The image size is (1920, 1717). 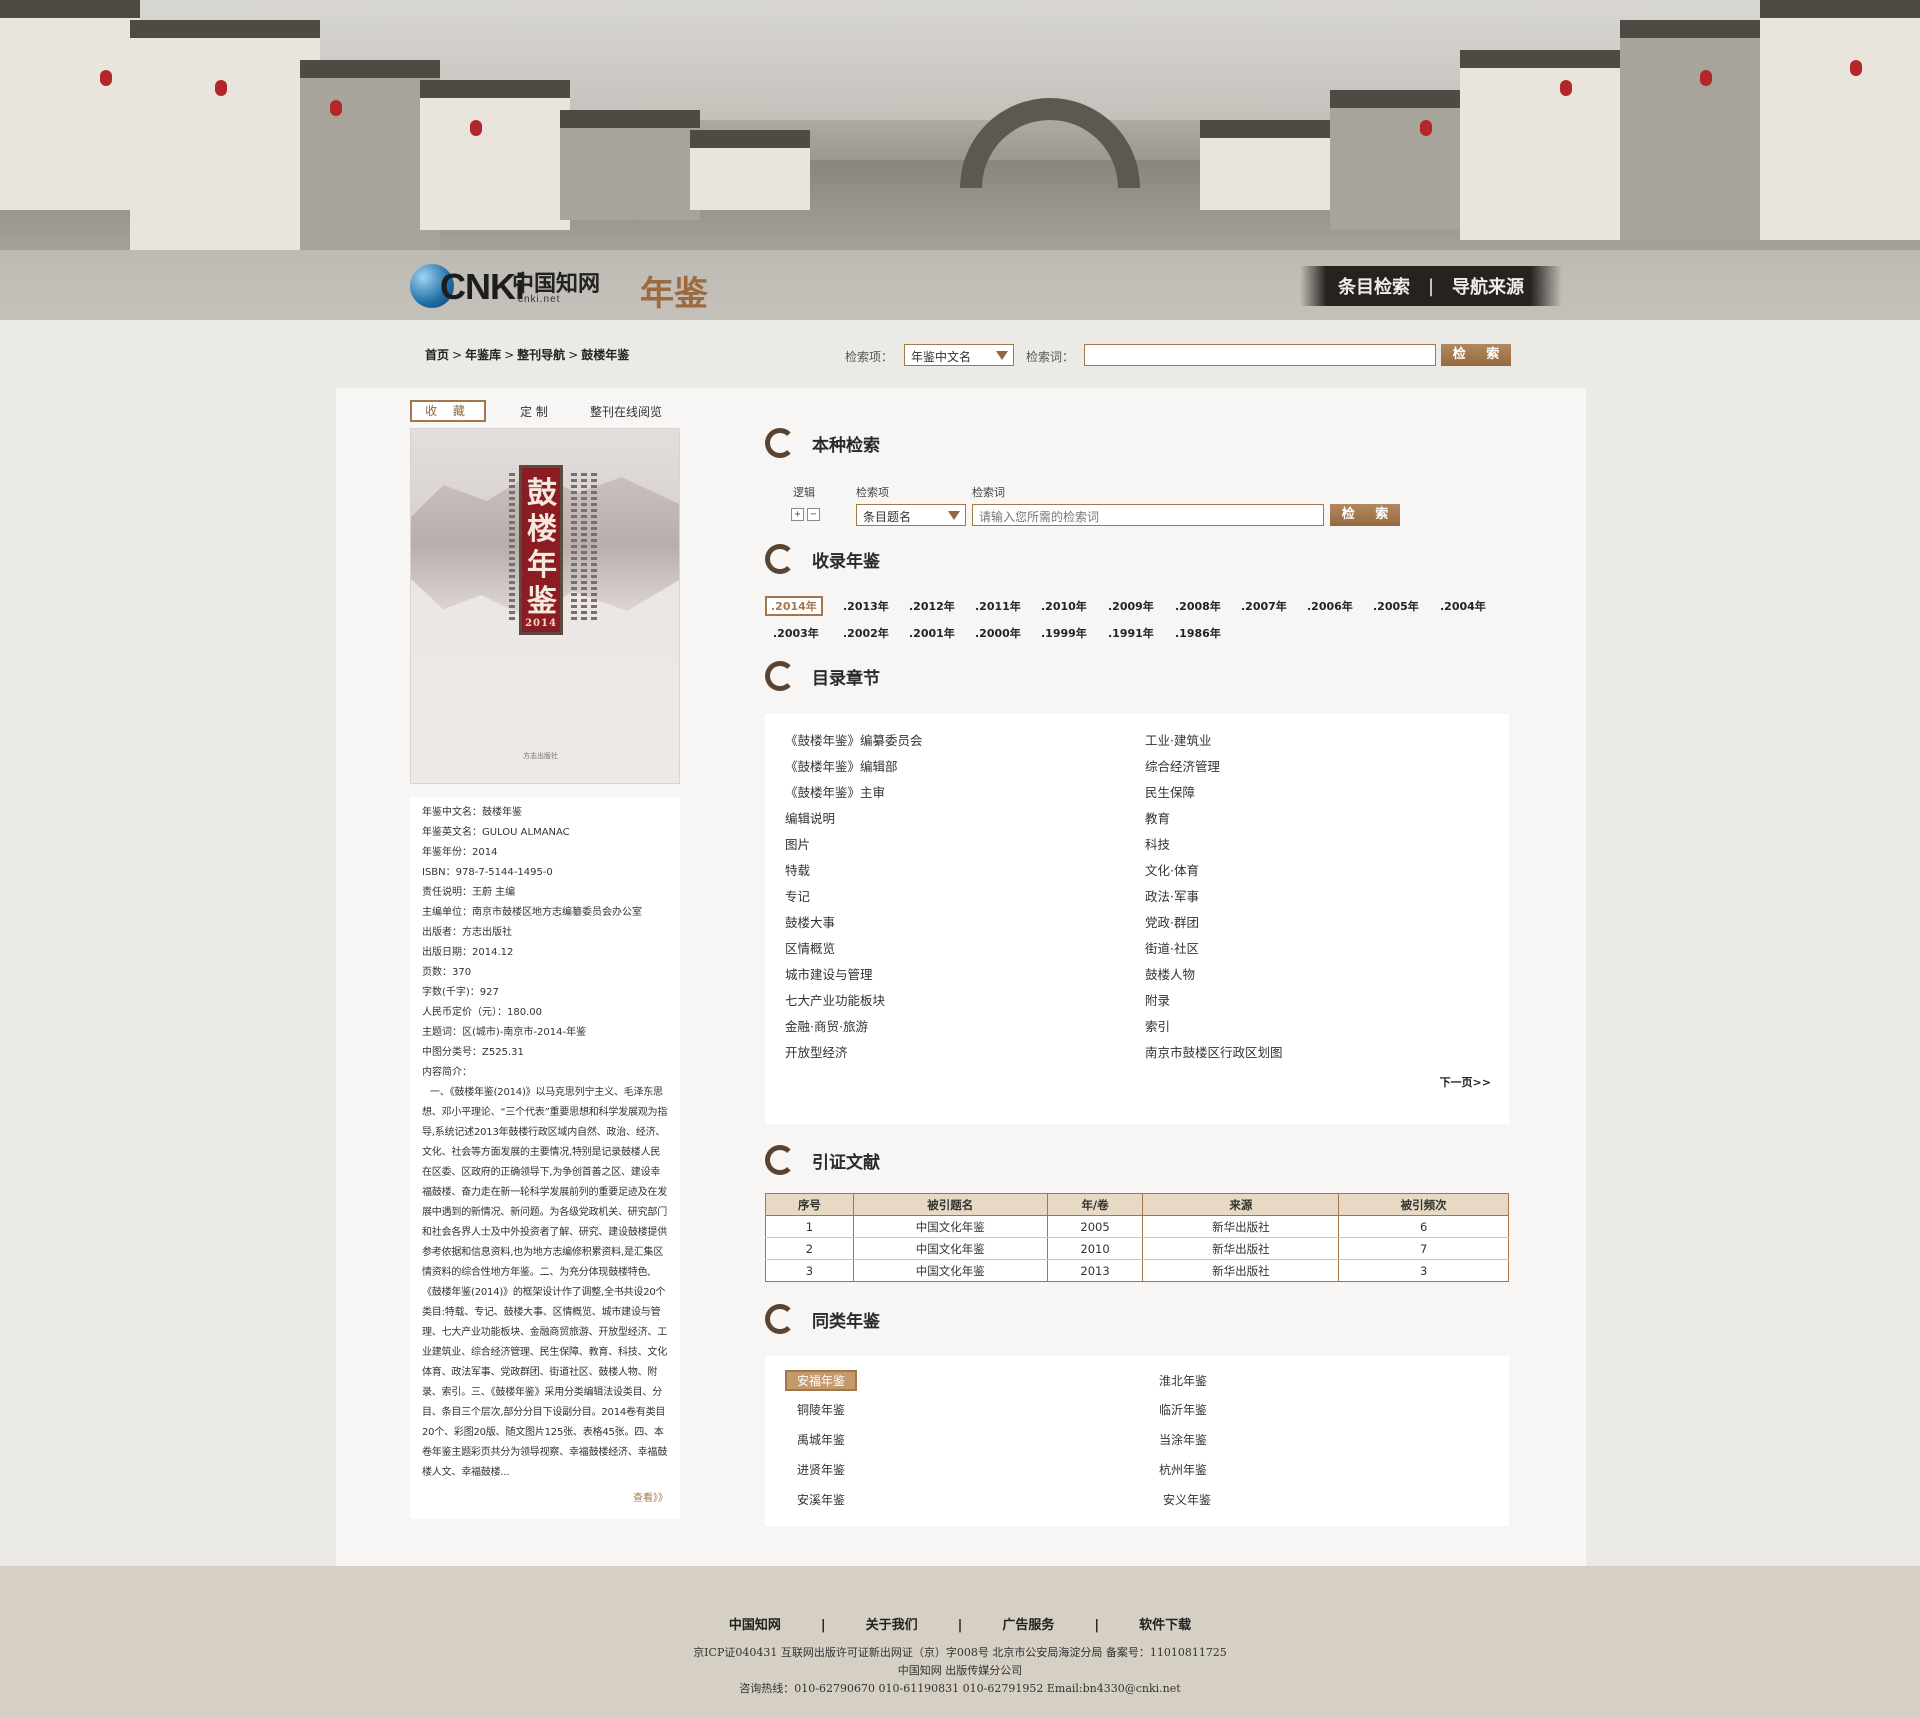 What do you see at coordinates (1157, 817) in the screenshot?
I see `toc-item: 教育` at bounding box center [1157, 817].